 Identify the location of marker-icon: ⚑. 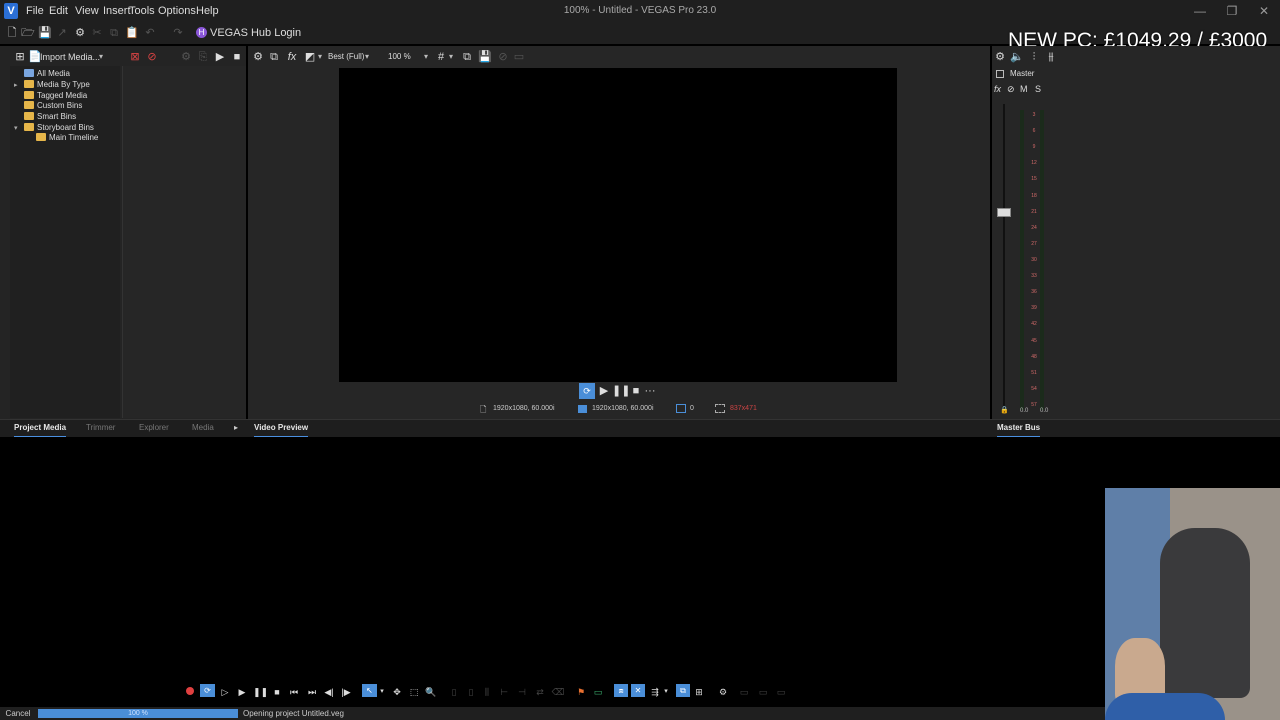
(581, 692).